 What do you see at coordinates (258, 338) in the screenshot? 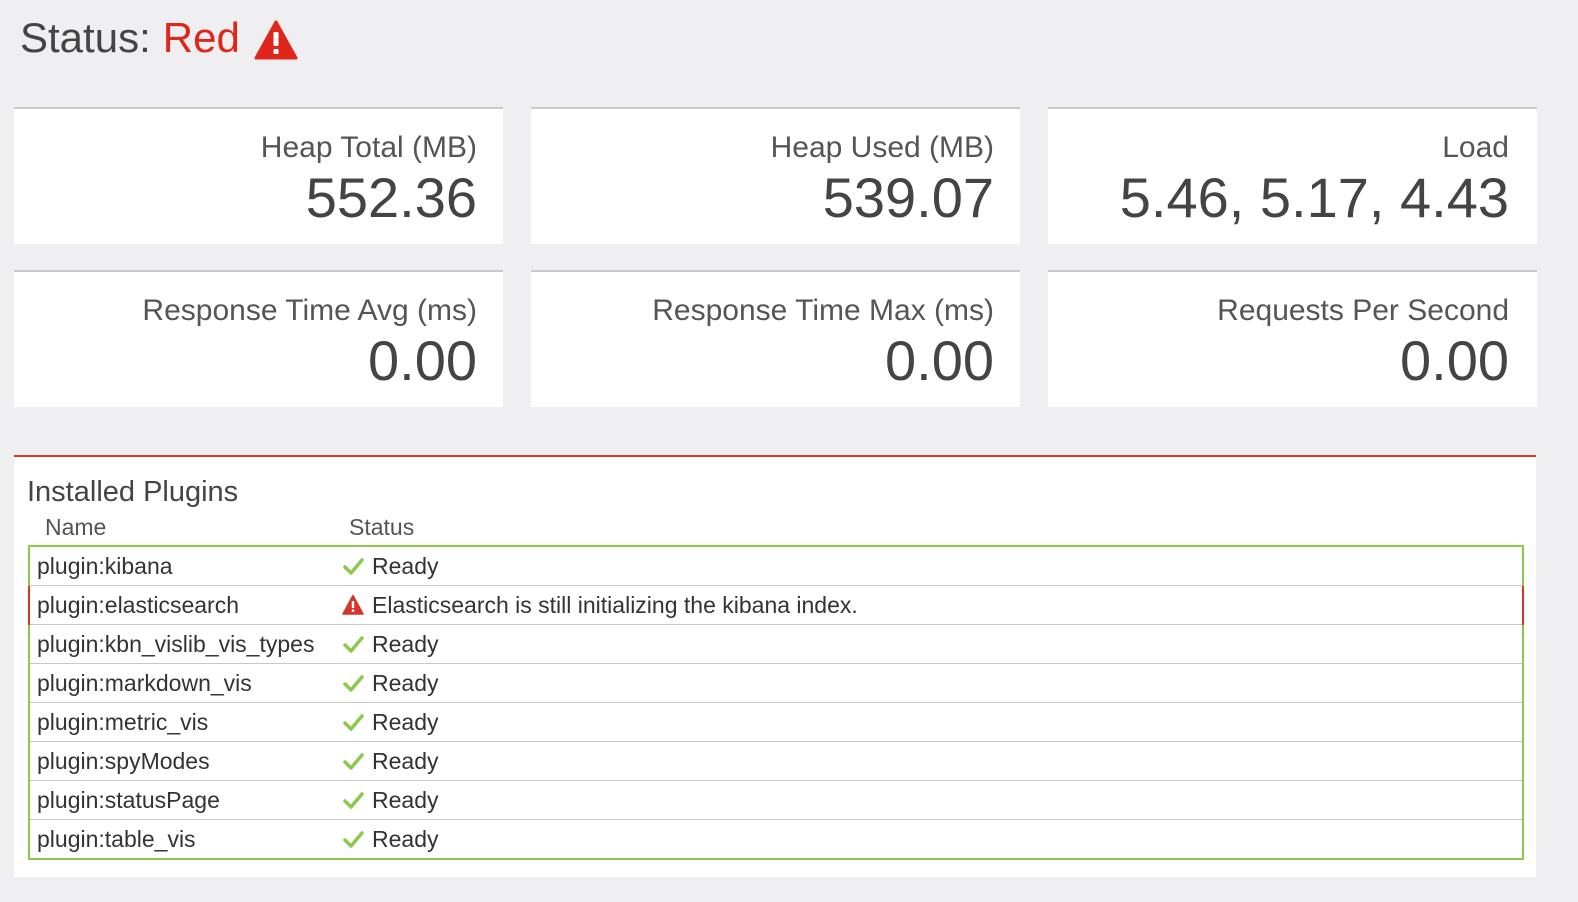
I see `metric-response-time-avg: Response Time Avg (ms) 0.00` at bounding box center [258, 338].